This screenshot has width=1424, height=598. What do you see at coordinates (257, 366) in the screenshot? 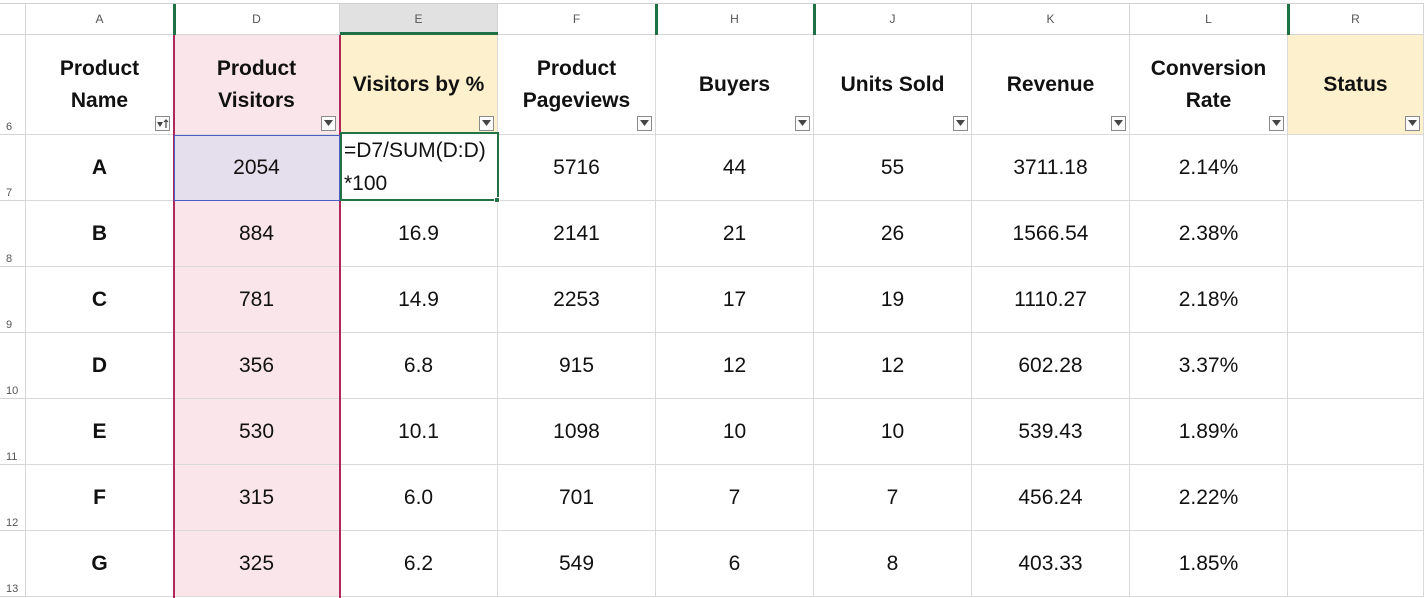
I see `cell-product-visitors: 356` at bounding box center [257, 366].